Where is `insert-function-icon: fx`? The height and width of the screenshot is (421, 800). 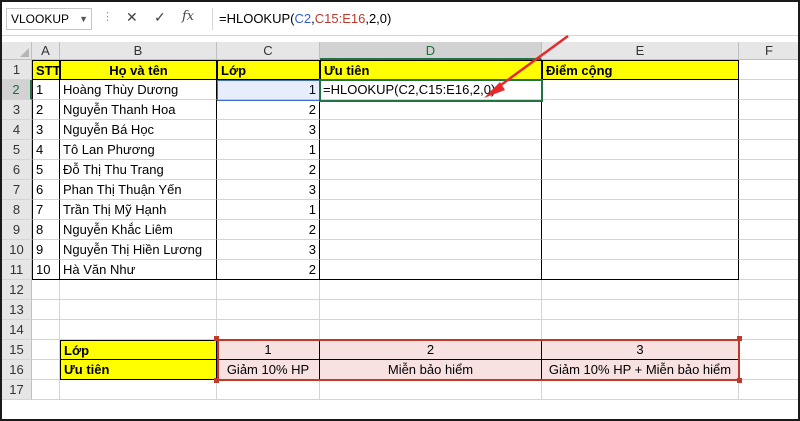 insert-function-icon: fx is located at coordinates (188, 16).